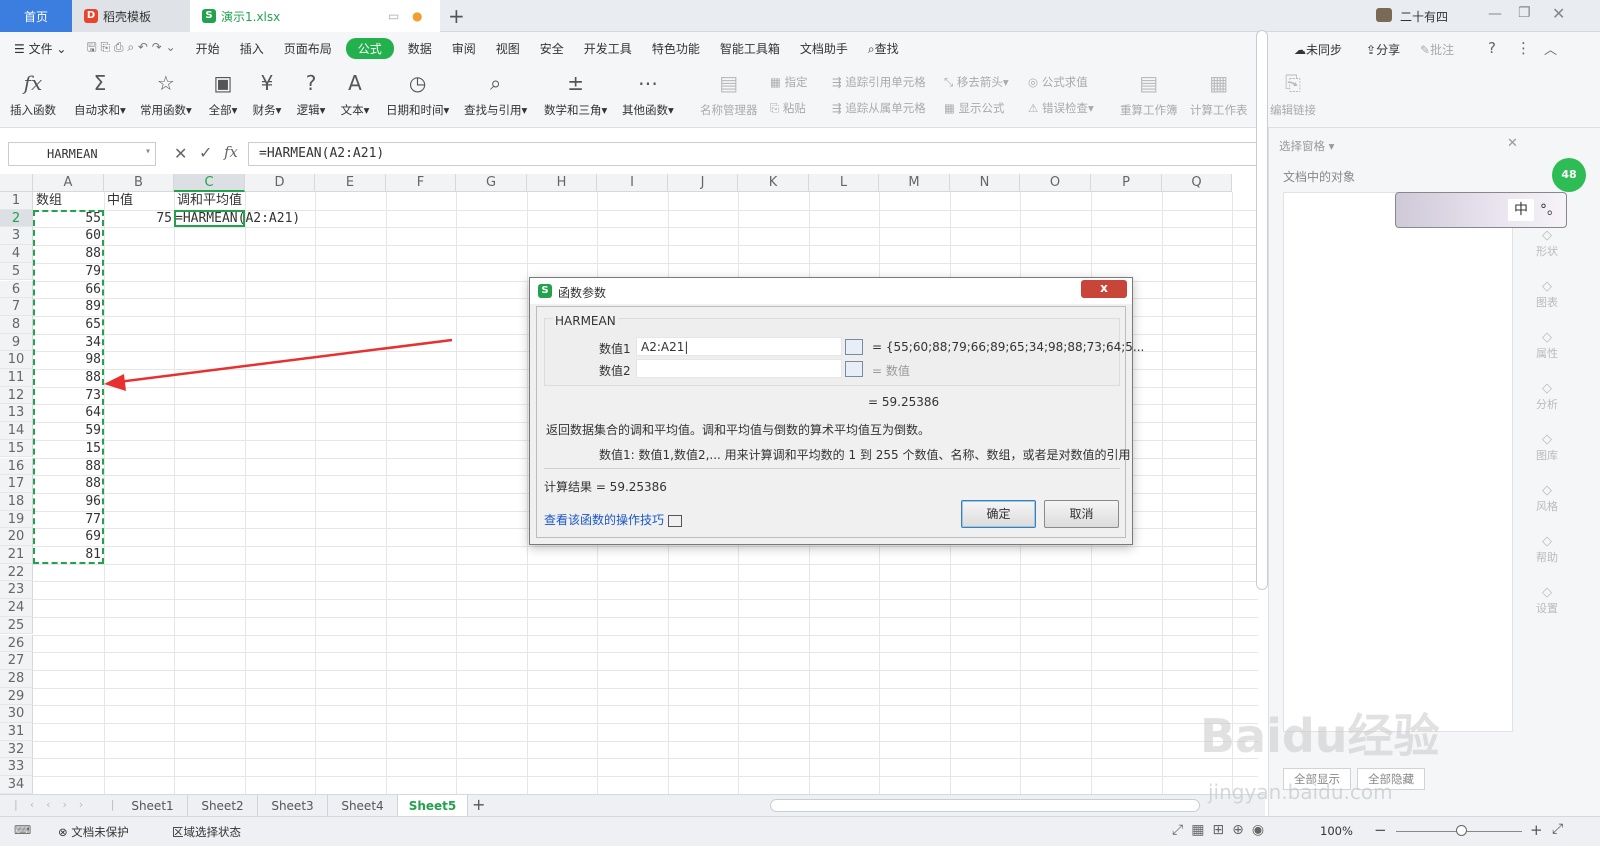 This screenshot has width=1600, height=860. I want to click on row-header-19: 19, so click(16, 519).